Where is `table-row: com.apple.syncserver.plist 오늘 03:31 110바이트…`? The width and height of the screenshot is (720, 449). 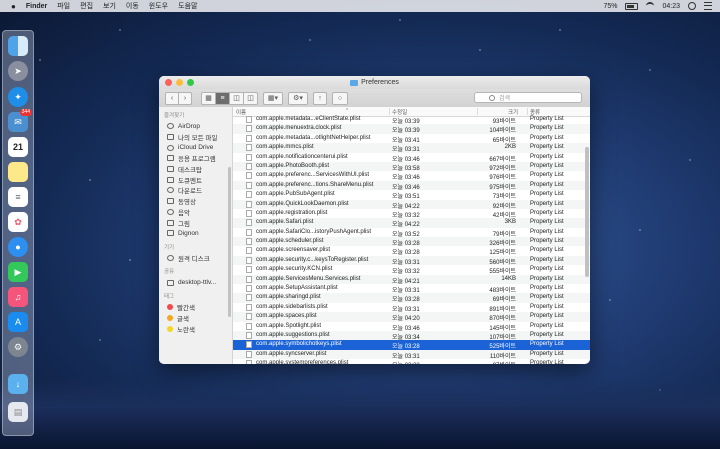 table-row: com.apple.syncserver.plist 오늘 03:31 110바이트… is located at coordinates (411, 354).